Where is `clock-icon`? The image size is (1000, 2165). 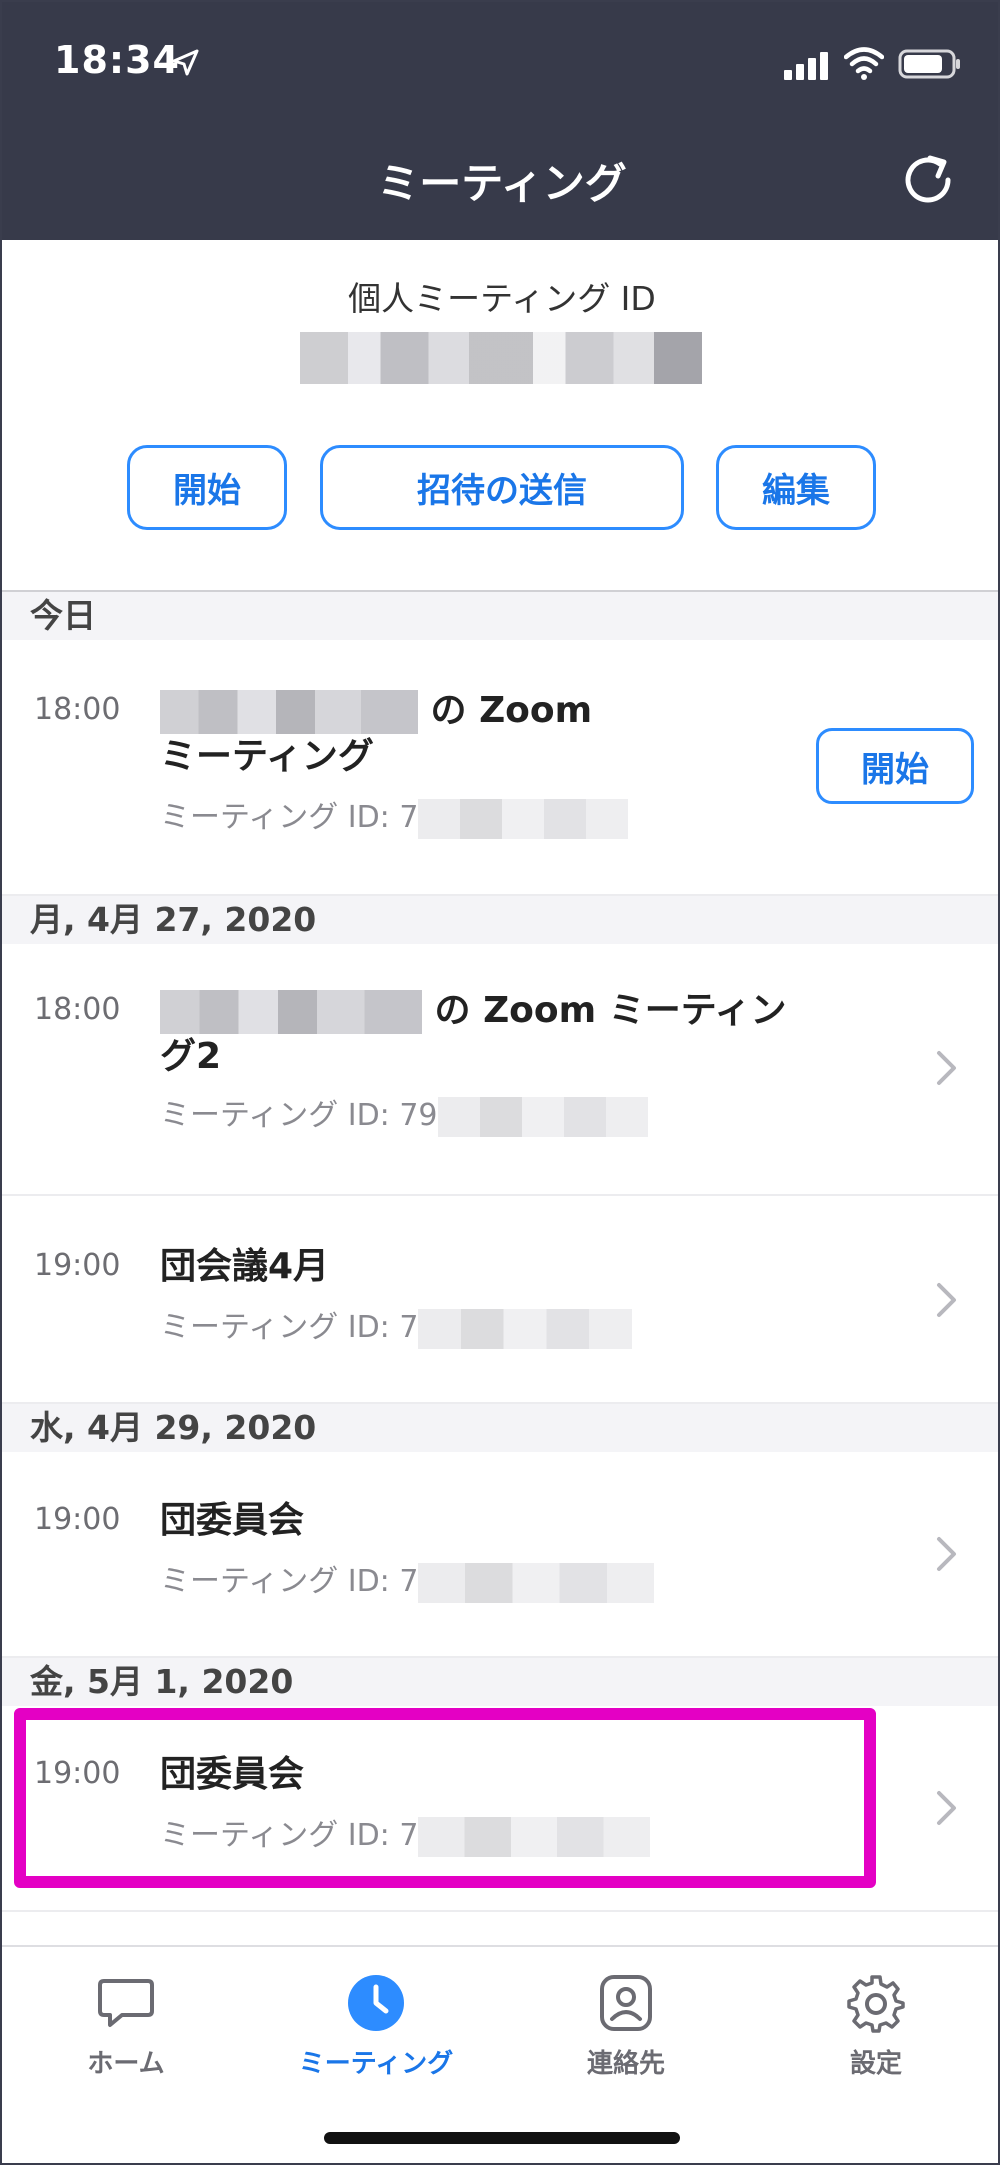 clock-icon is located at coordinates (376, 2003).